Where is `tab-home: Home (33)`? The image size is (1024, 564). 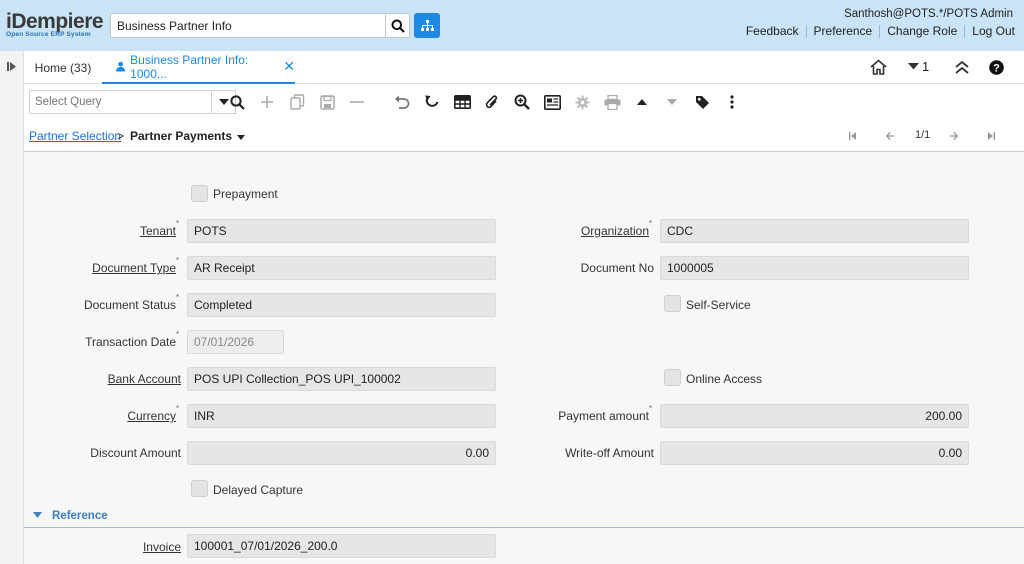
tab-home: Home (33) is located at coordinates (63, 67).